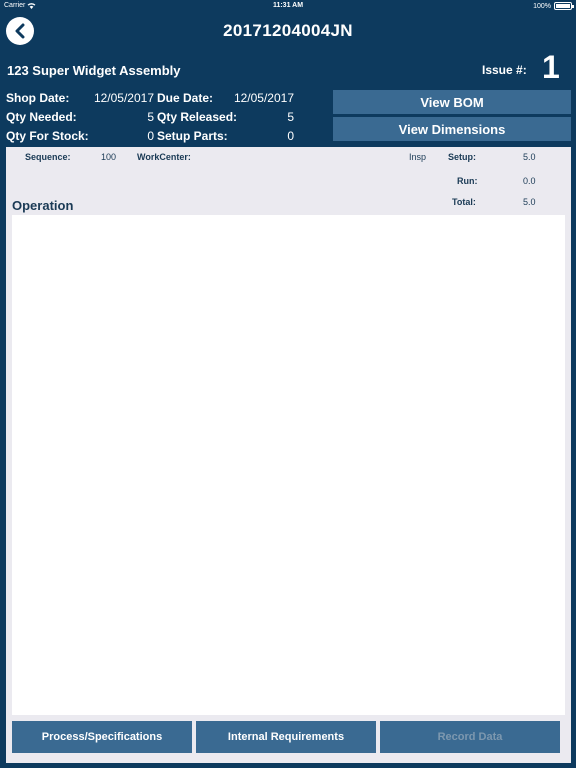 The width and height of the screenshot is (576, 768). I want to click on workcenter-label: WorkCenter:, so click(164, 157).